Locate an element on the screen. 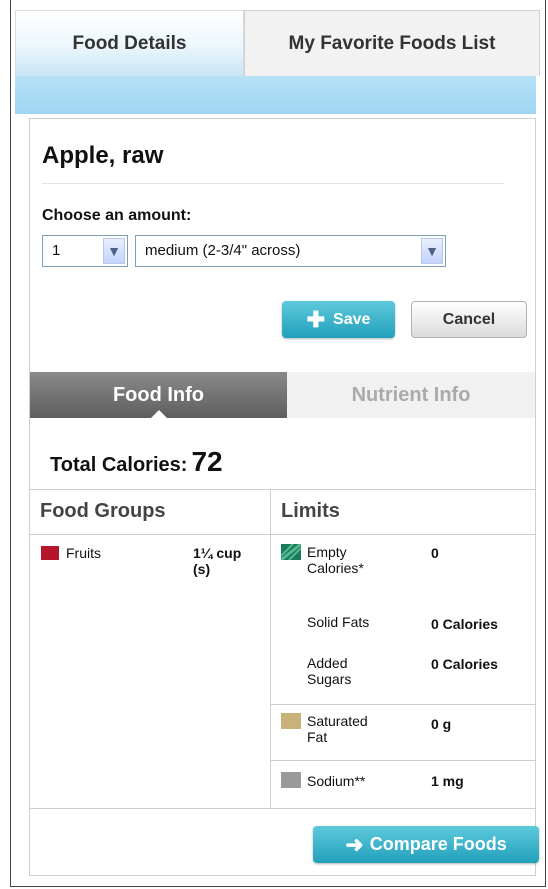 This screenshot has width=548, height=889. empty-calories-label-line2: Calories* is located at coordinates (335, 568).